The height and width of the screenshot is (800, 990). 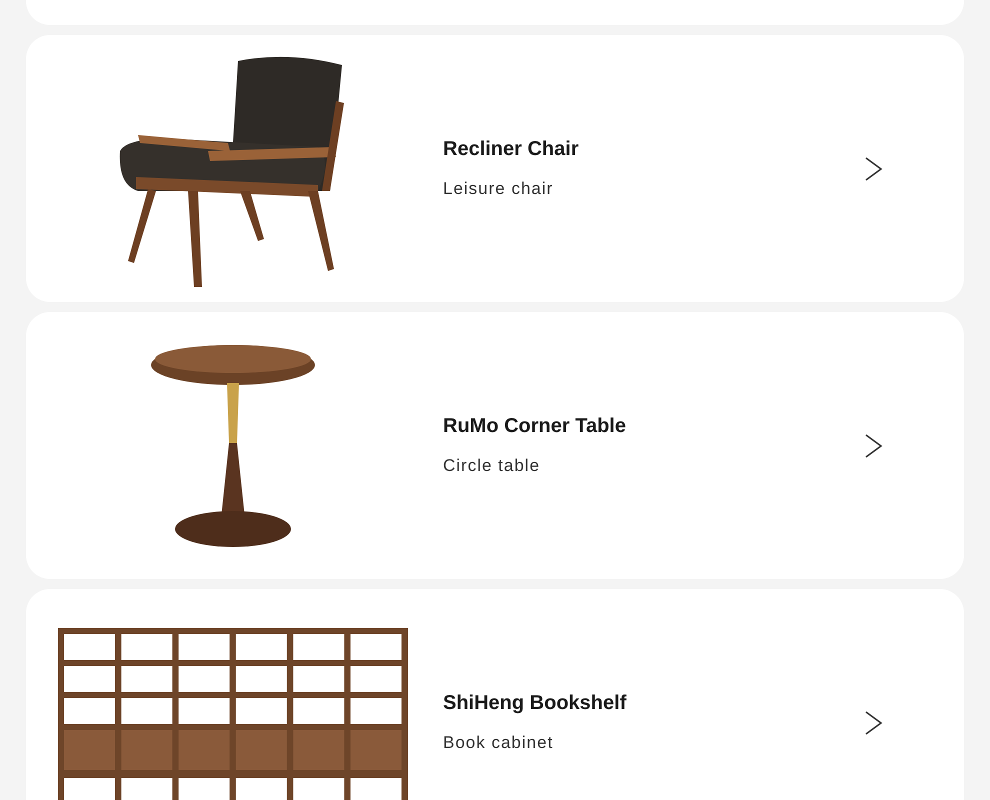 I want to click on product-subtitle: Leisure chair, so click(x=498, y=189).